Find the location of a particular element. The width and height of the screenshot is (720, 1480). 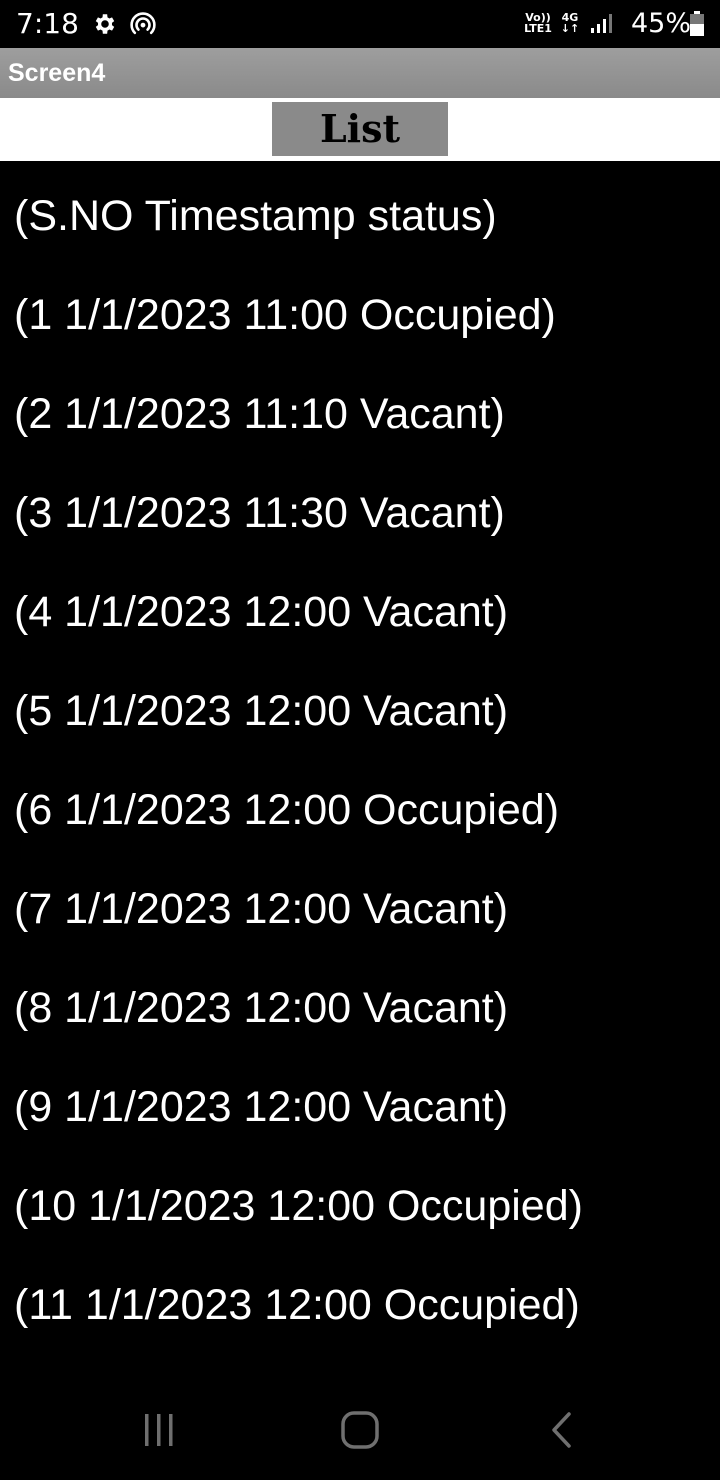

status-time: 7:18 is located at coordinates (47, 23).